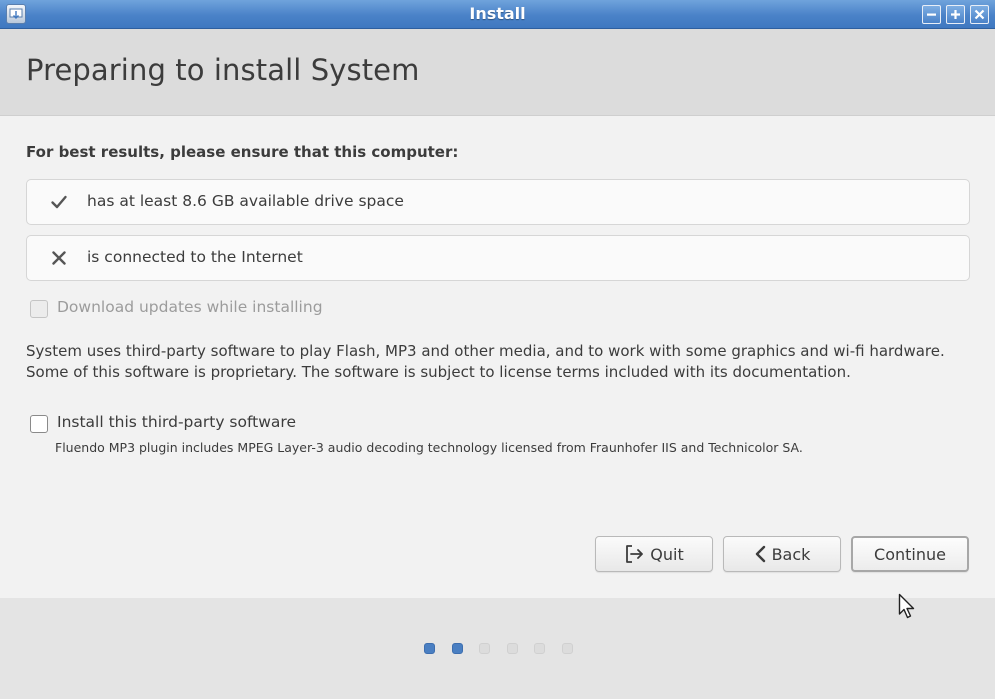 This screenshot has width=995, height=699. Describe the element at coordinates (906, 606) in the screenshot. I see `mouse-pointer-icon` at that location.